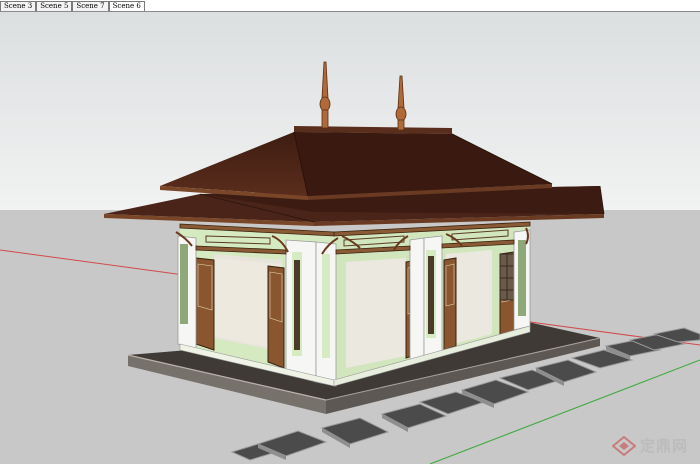 The image size is (700, 464). I want to click on lattice-window, so click(507, 277).